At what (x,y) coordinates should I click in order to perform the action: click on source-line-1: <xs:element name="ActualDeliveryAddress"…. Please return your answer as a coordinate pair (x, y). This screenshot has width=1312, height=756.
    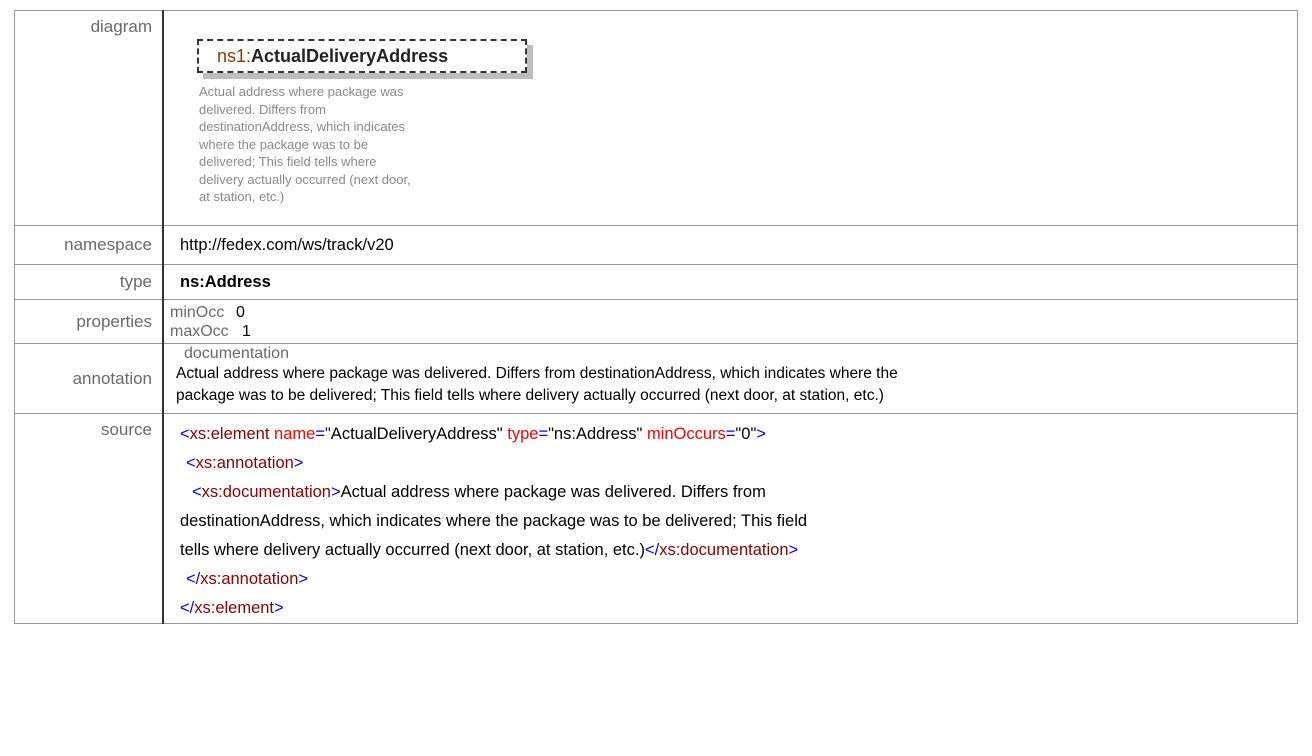
    Looking at the image, I should click on (738, 434).